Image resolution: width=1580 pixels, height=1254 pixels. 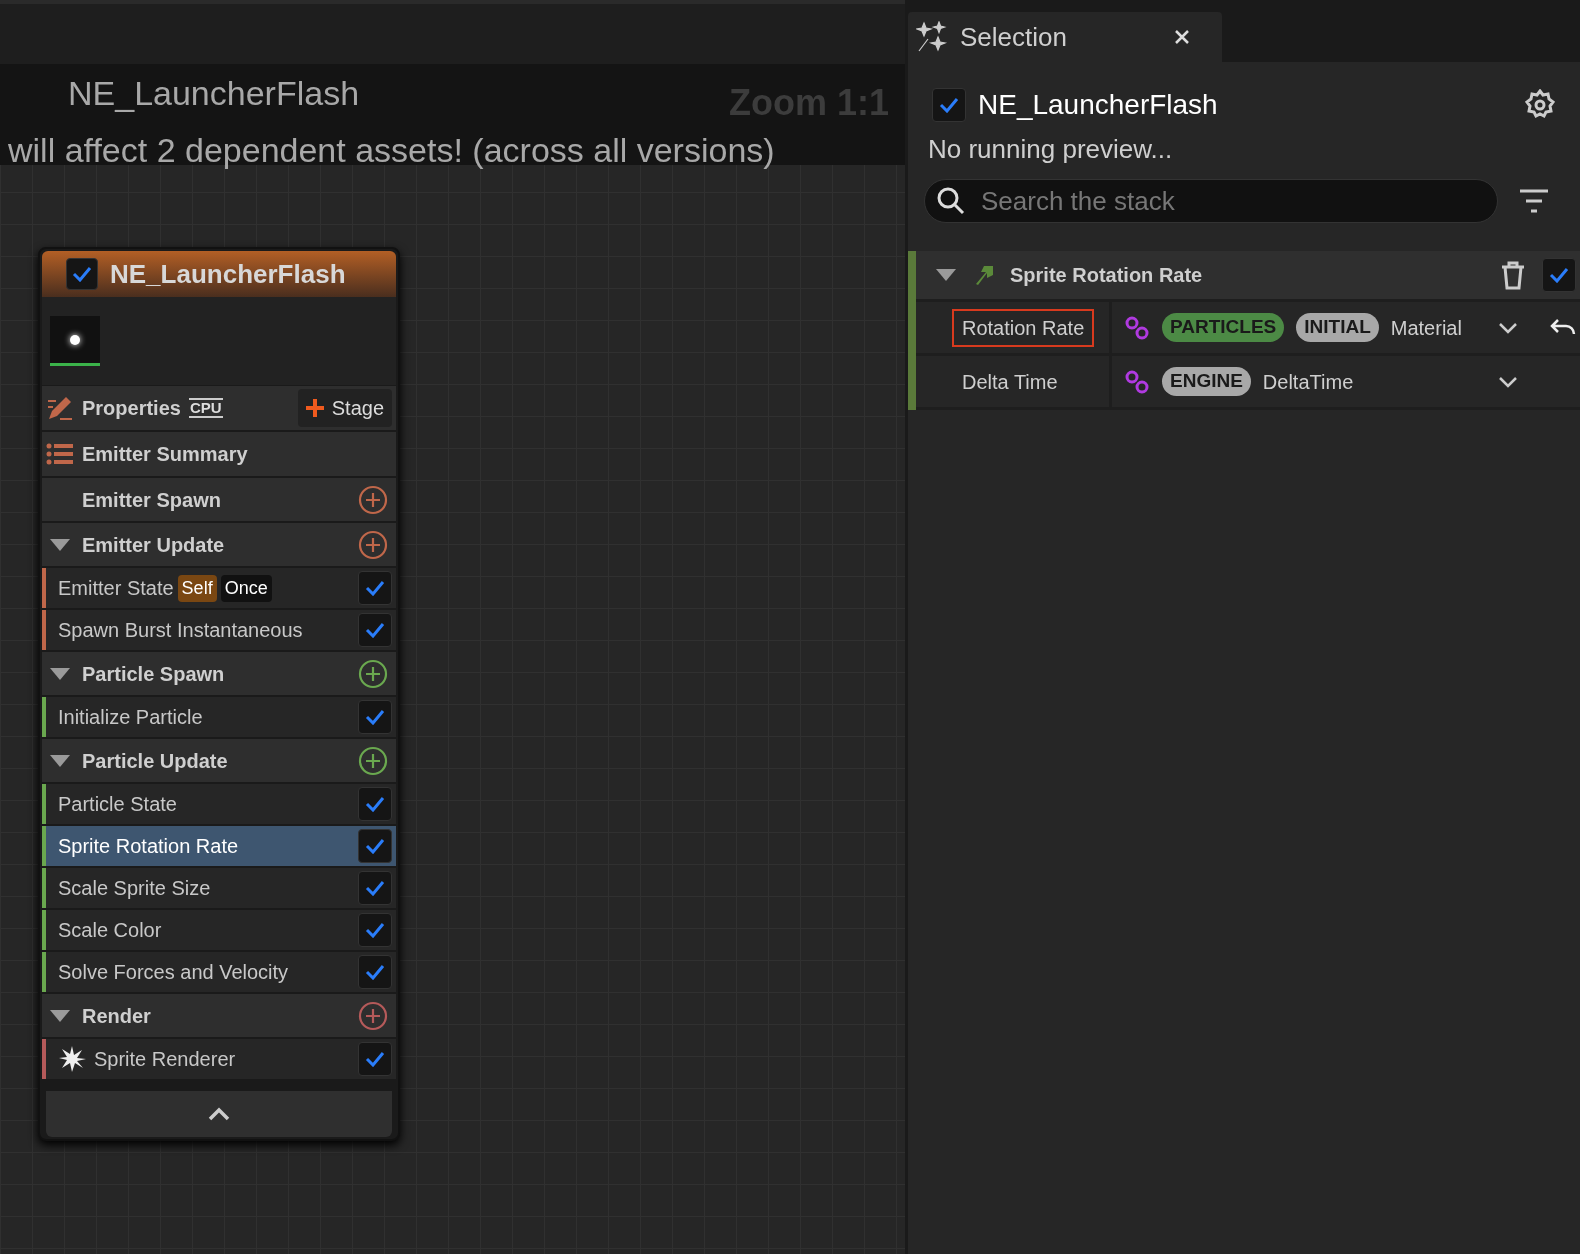 I want to click on preview-thumbnail, so click(x=75, y=341).